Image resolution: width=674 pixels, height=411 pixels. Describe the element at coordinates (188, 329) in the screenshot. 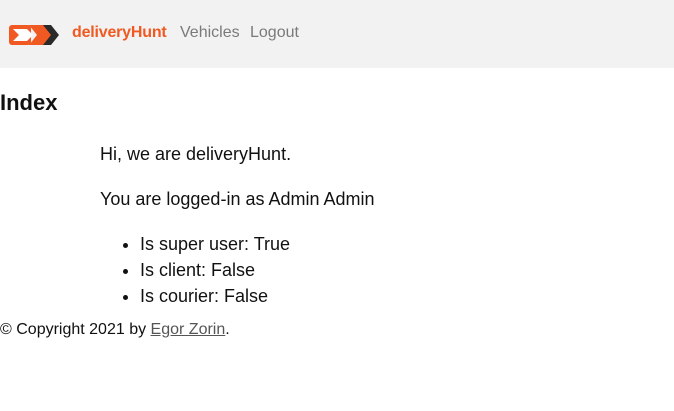

I see `author-link: Egor Zorin` at that location.